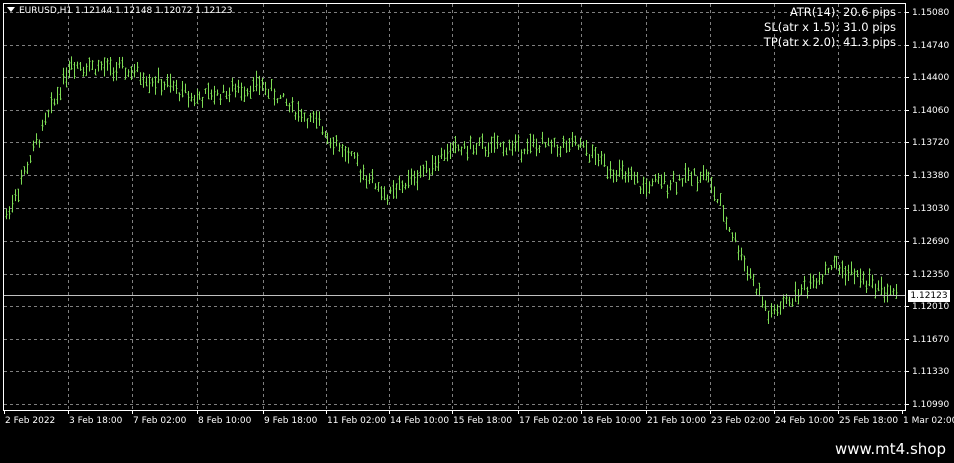  I want to click on sl-readout: SL(atr x 1.5): 31.0 pips, so click(830, 27).